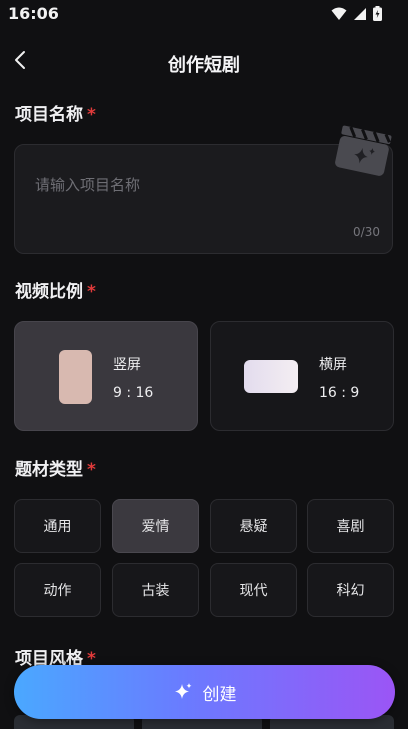 This screenshot has height=729, width=408. I want to click on ratio-option-landscape: 横屏 16 : 9, so click(302, 376).